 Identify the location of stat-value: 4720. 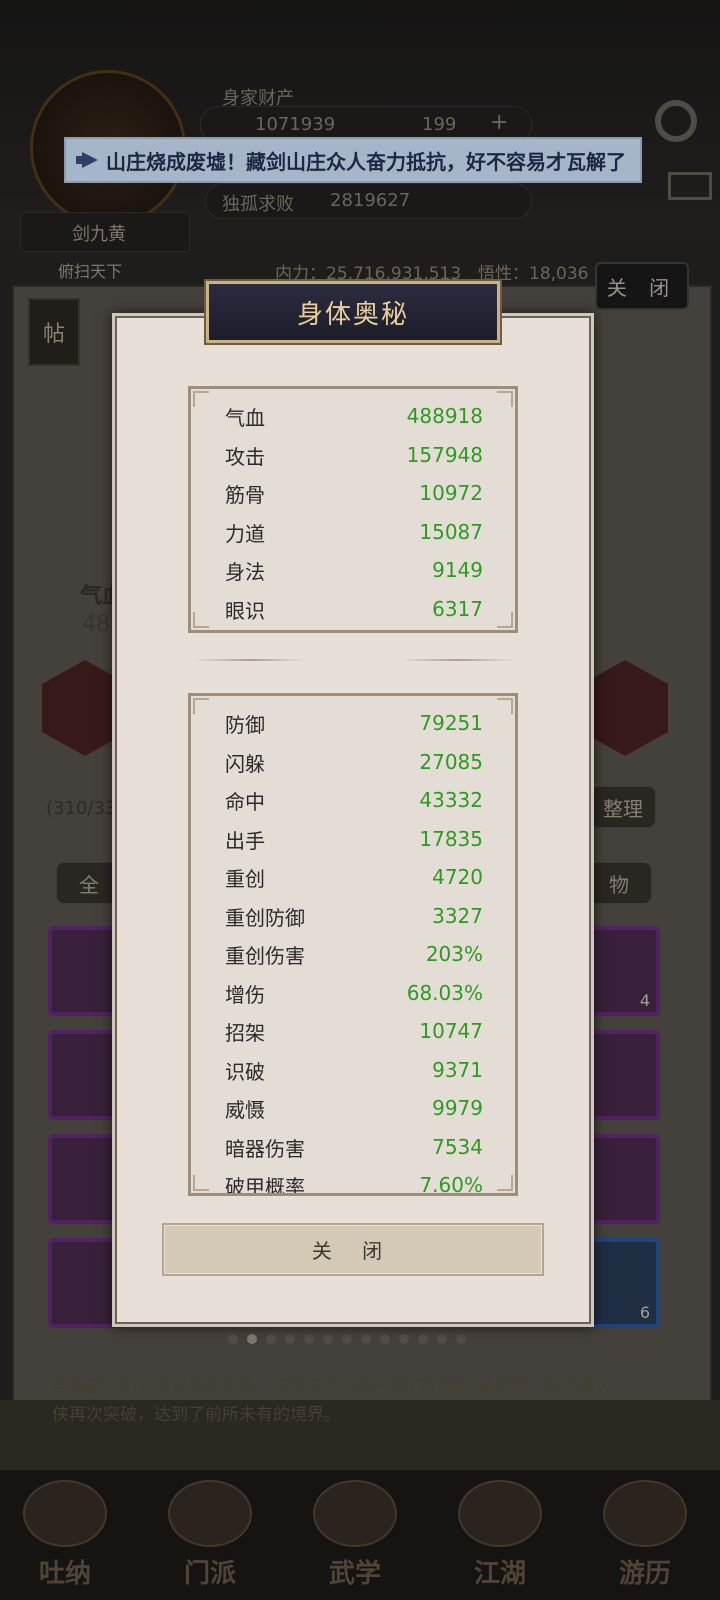
(457, 877).